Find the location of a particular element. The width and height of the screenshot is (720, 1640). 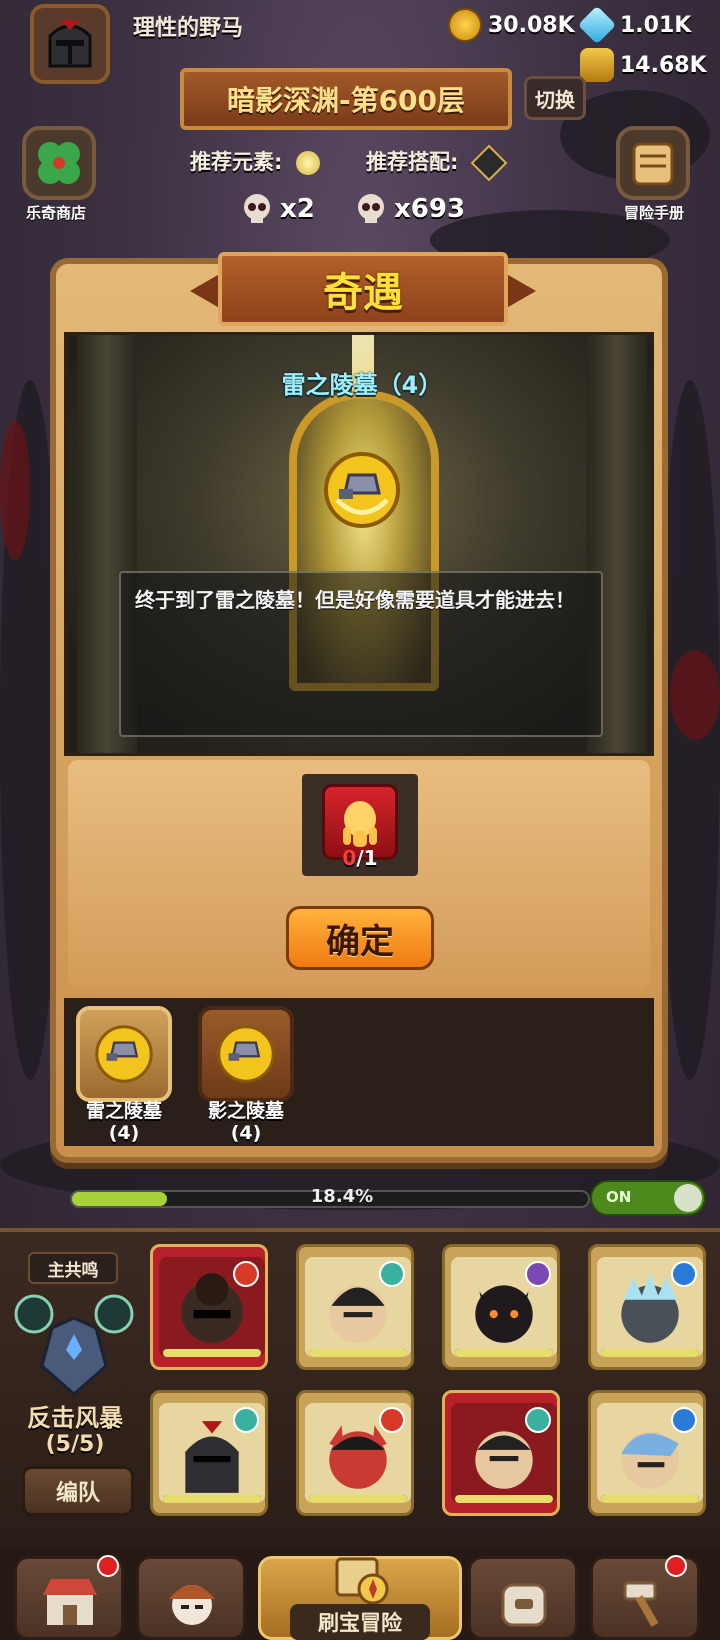

tab-thunder-tomb-label: 雷之陵墓 (4) is located at coordinates (124, 1122).